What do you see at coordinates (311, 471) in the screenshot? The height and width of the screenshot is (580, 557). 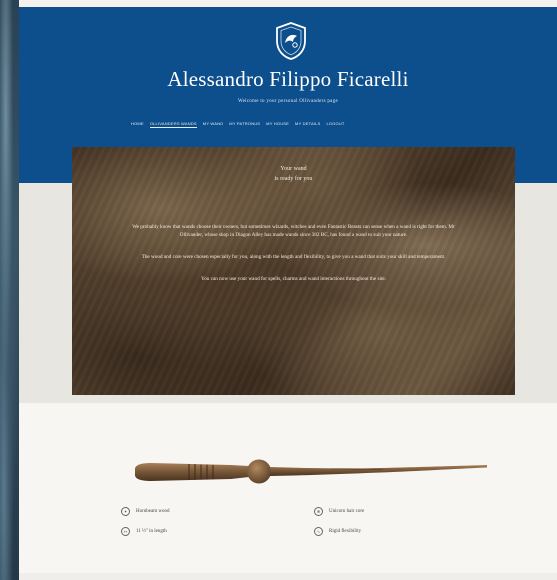 I see `wand-image` at bounding box center [311, 471].